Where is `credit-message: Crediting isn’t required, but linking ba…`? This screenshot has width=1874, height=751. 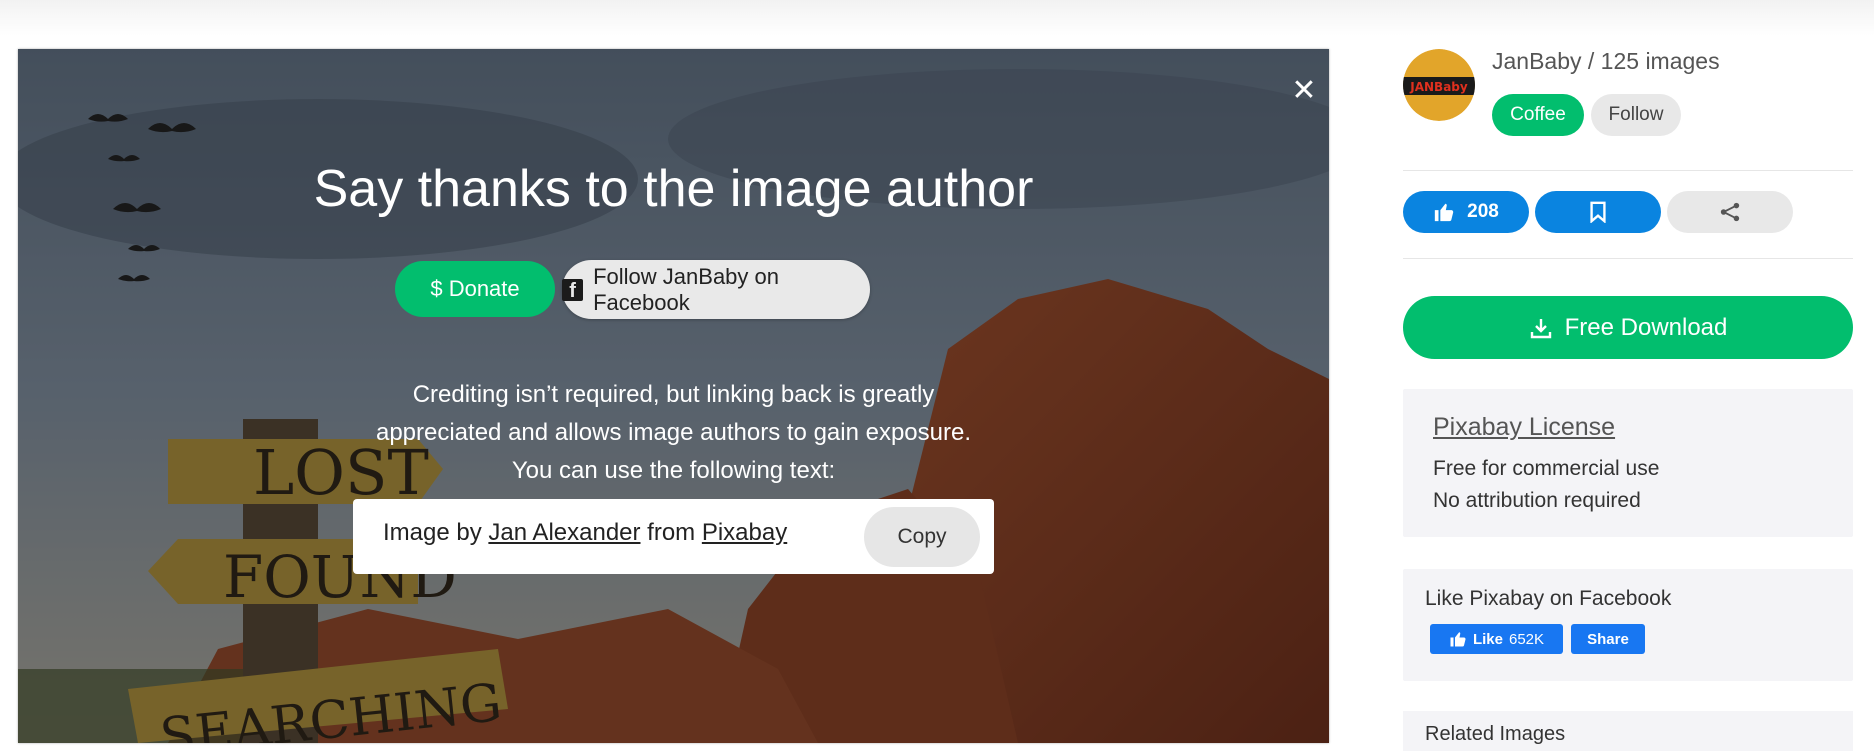 credit-message: Crediting isn’t required, but linking ba… is located at coordinates (673, 433).